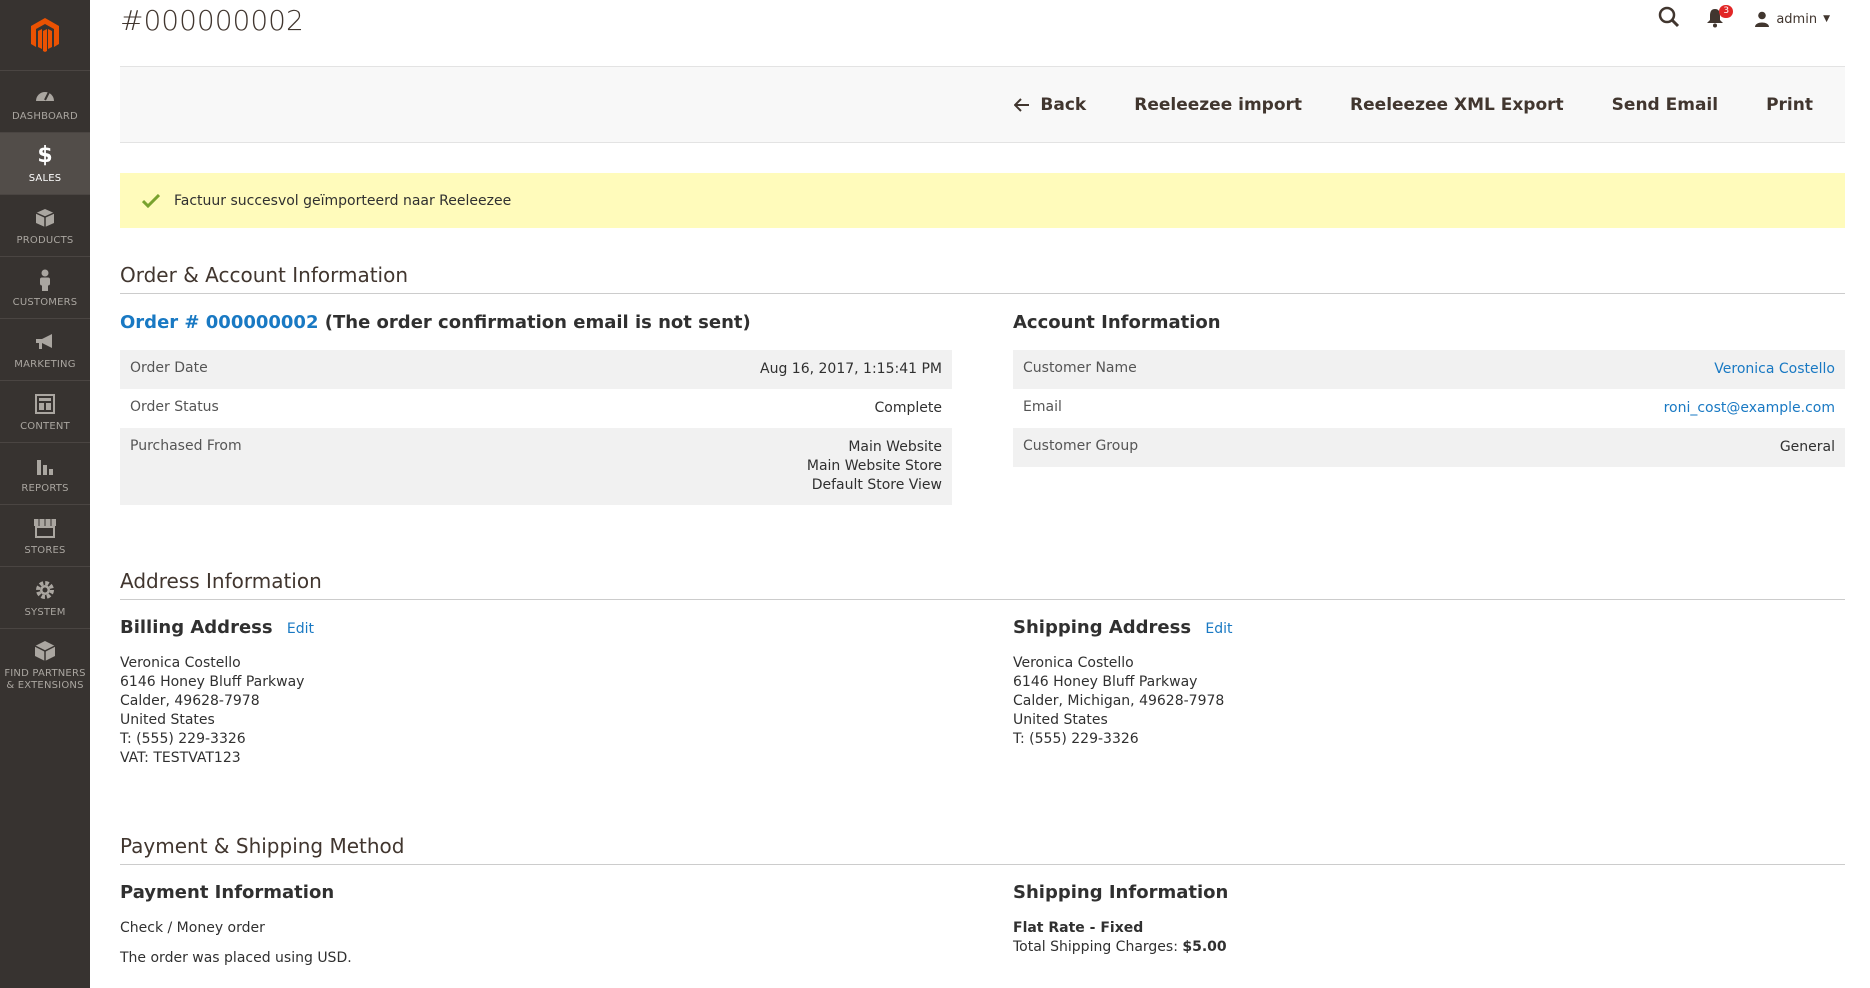  I want to click on order-status-value: Complete, so click(908, 408).